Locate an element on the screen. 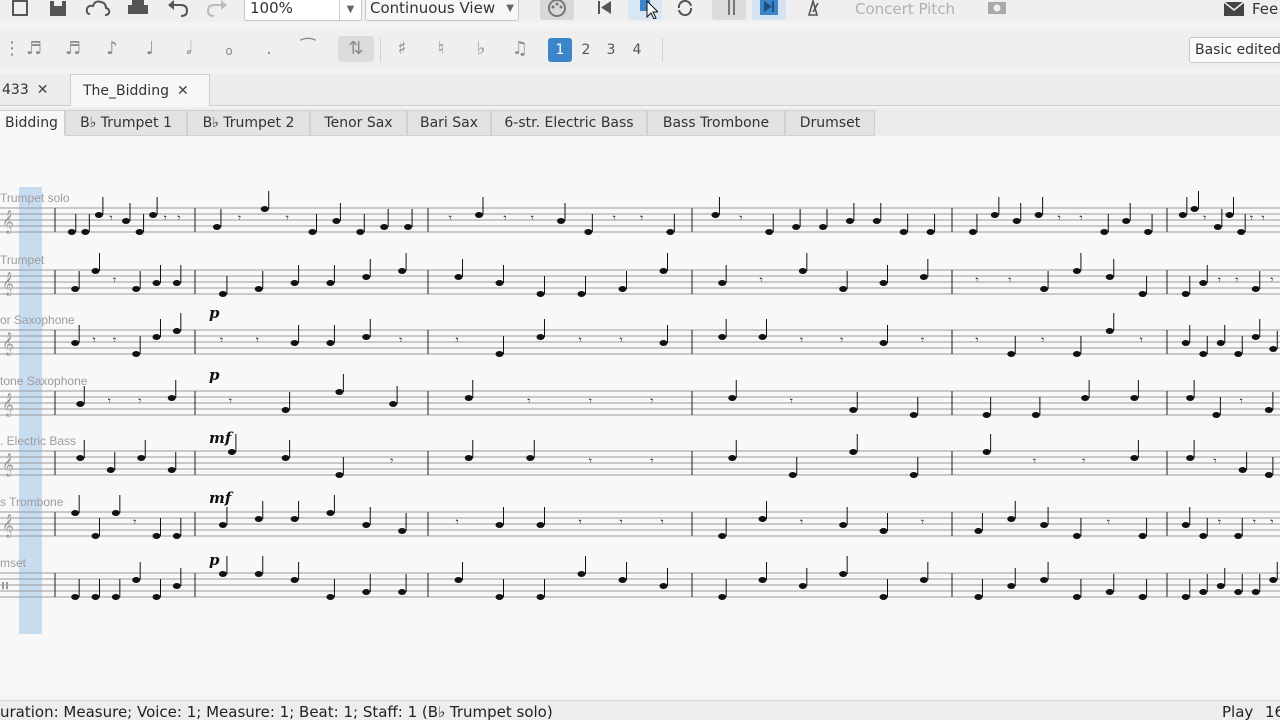 The height and width of the screenshot is (720, 1280). grip-handle-icon: ⋮ is located at coordinates (12, 48).